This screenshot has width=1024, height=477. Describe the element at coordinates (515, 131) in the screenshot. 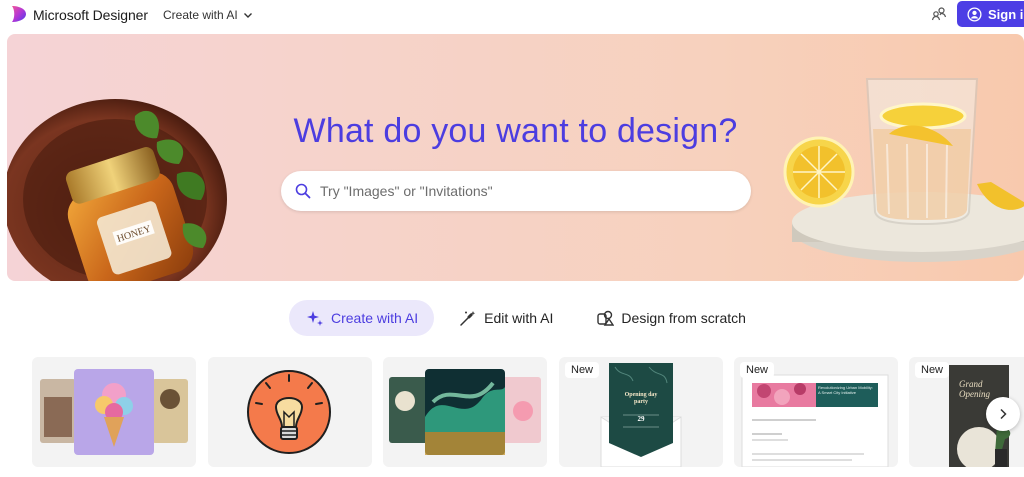

I see `hero-title: What do you want to design?` at that location.